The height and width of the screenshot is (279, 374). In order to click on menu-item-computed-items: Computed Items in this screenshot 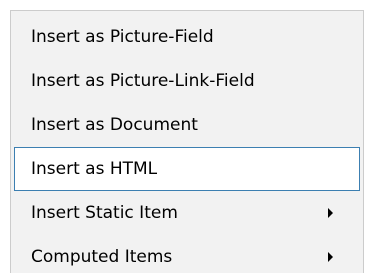, I will do `click(187, 257)`.